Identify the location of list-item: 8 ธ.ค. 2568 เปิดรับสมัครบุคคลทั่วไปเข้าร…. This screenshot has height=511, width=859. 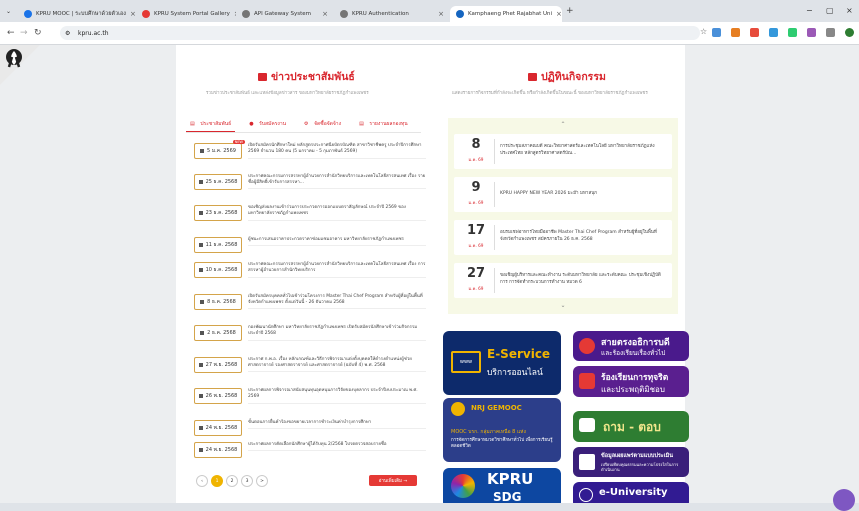
(310, 306).